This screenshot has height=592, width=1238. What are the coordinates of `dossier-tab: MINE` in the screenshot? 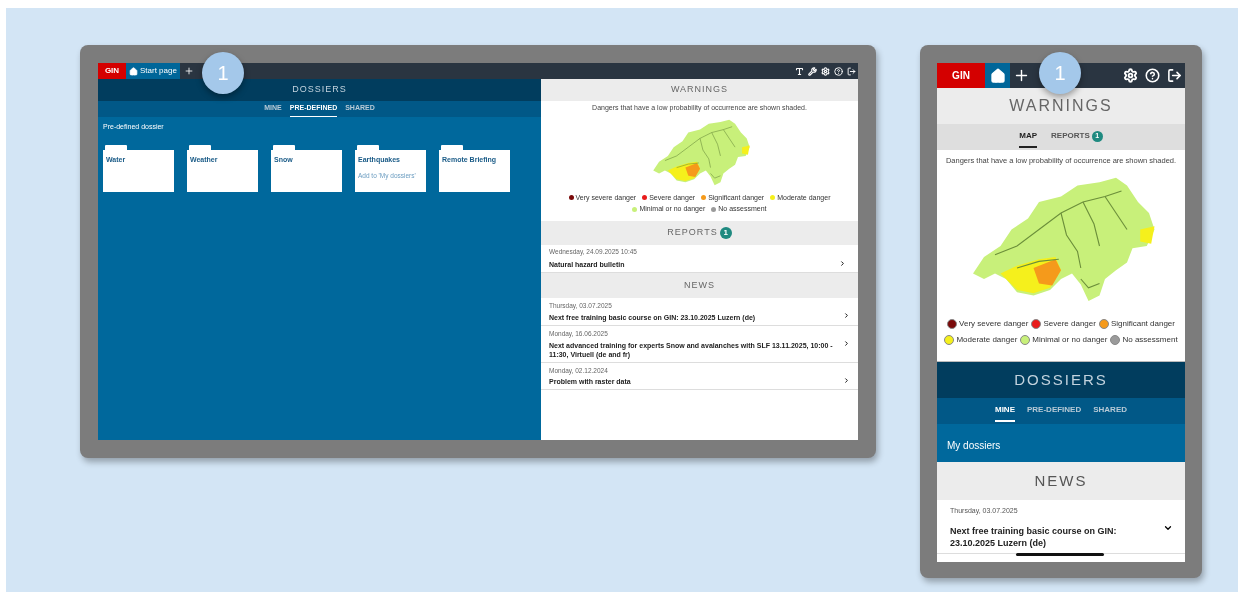 It's located at (1005, 411).